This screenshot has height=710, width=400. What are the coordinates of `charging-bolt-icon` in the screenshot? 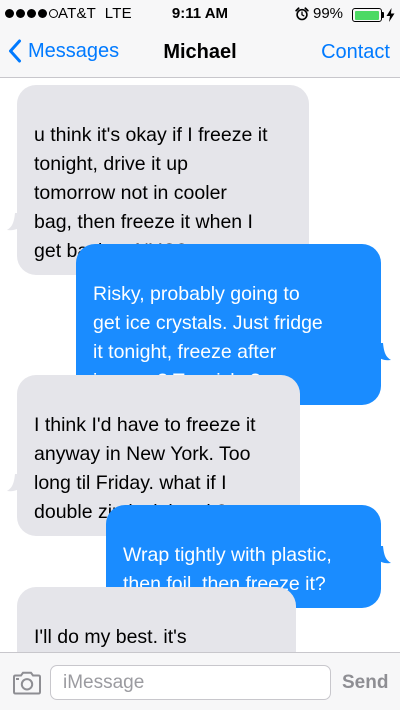 It's located at (390, 15).